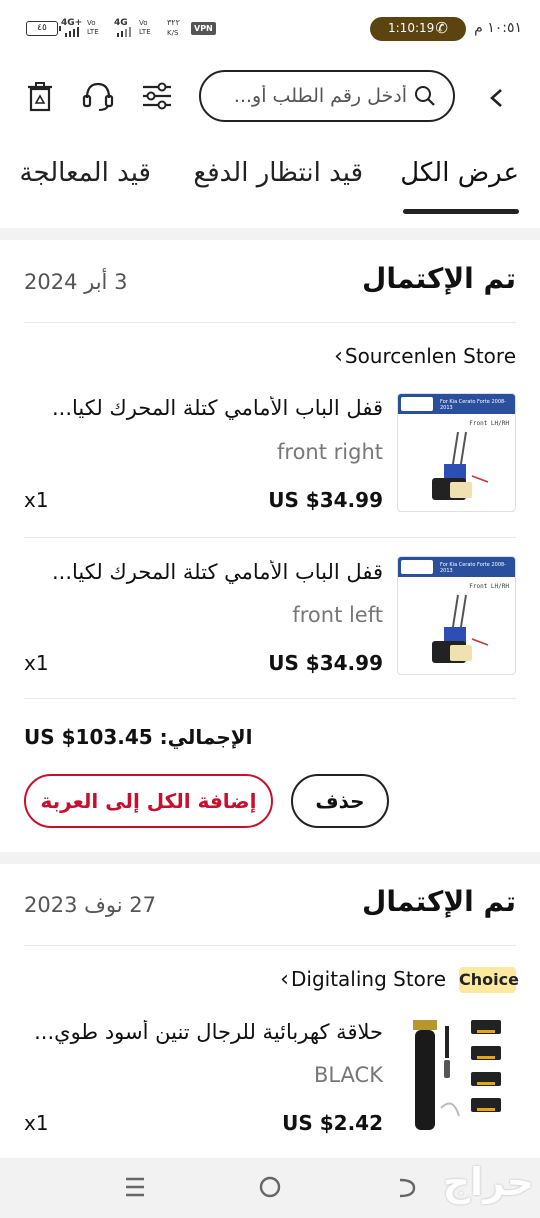  I want to click on order-search-header, so click(270, 98).